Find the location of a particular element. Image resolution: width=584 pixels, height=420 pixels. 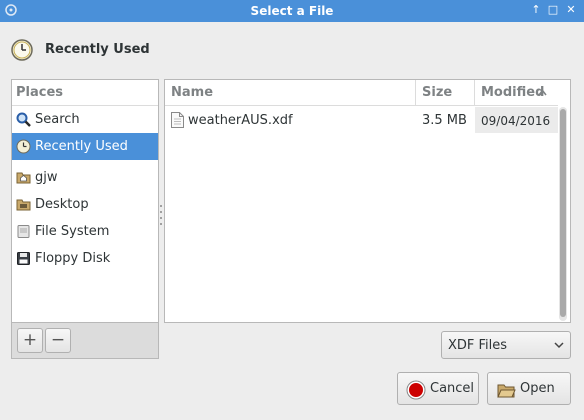

column-header-size: Size is located at coordinates (445, 93).